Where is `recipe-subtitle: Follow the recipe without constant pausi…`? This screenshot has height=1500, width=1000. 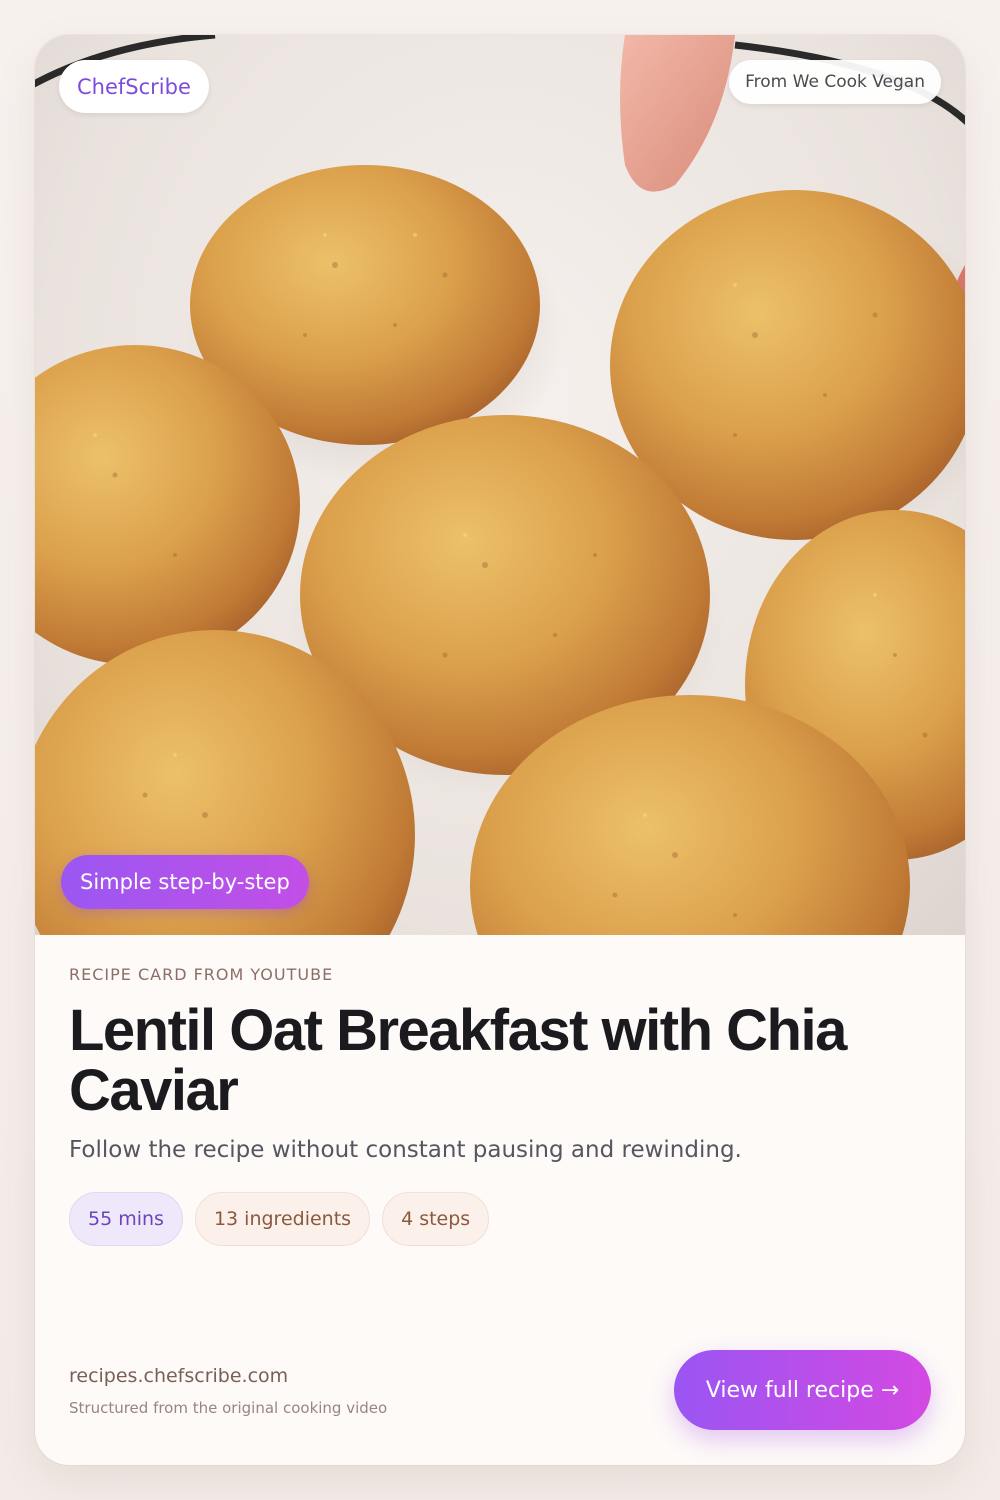
recipe-subtitle: Follow the recipe without constant pausi… is located at coordinates (405, 1150).